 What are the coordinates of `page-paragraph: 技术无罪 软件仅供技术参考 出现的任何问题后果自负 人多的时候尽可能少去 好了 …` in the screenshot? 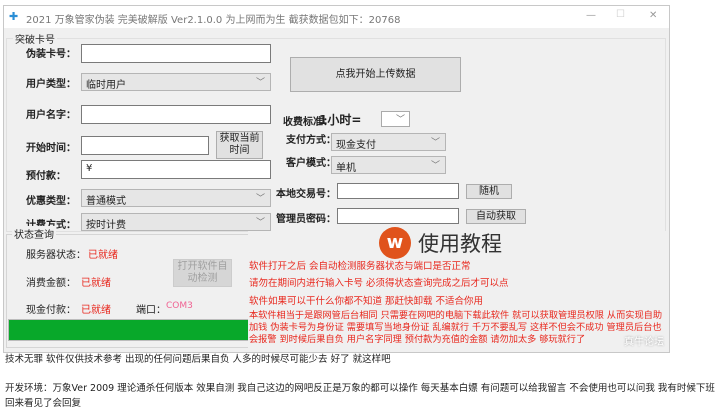 It's located at (198, 359).